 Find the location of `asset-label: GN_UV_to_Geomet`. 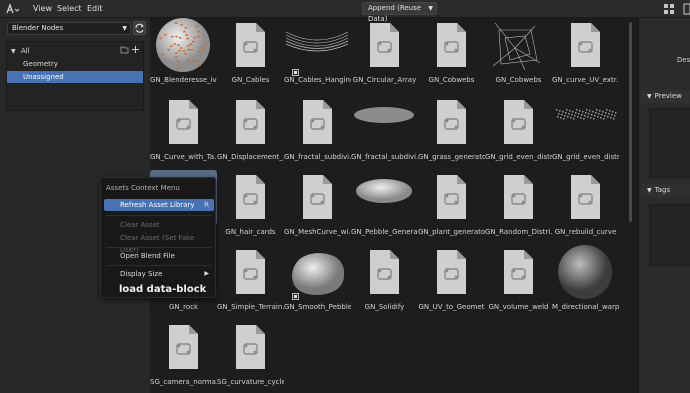

asset-label: GN_UV_to_Geomet is located at coordinates (451, 307).